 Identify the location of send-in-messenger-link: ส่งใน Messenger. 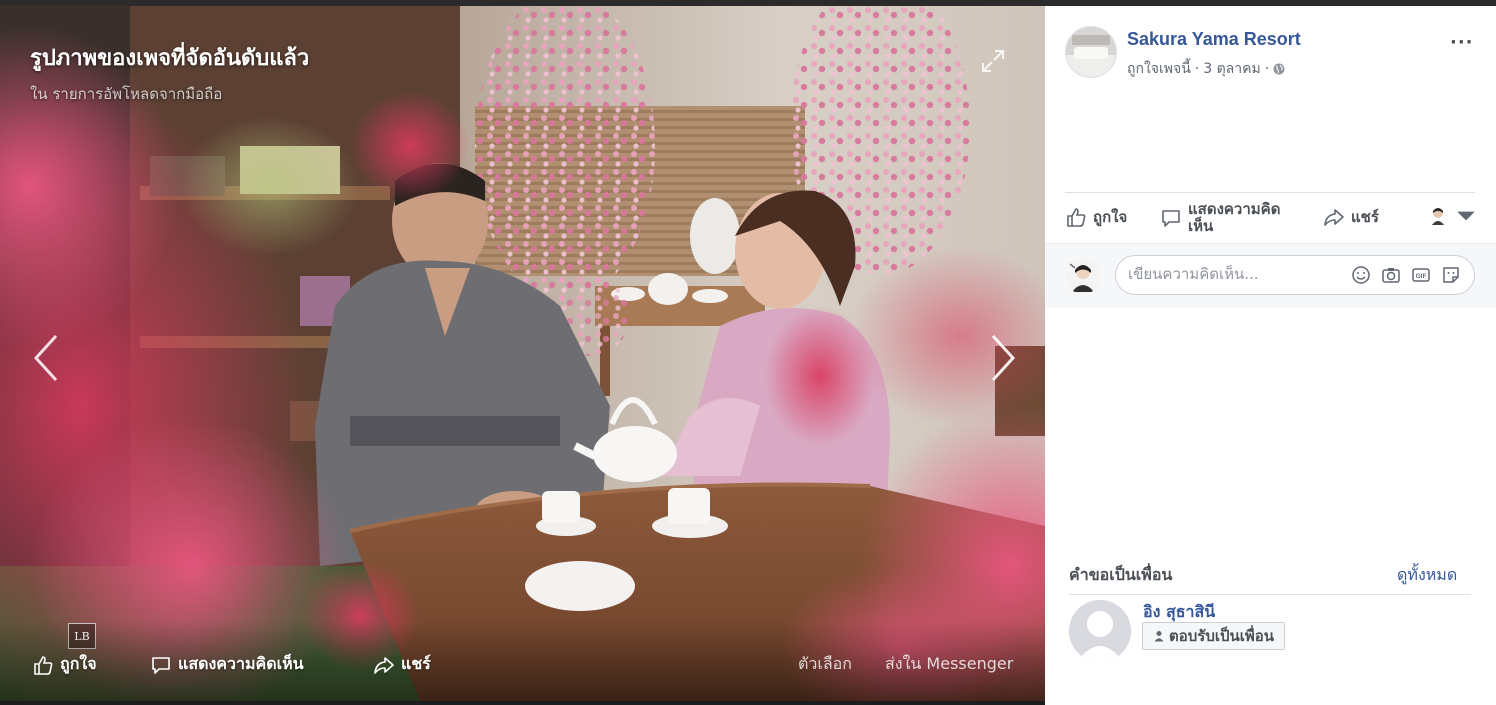
(949, 664).